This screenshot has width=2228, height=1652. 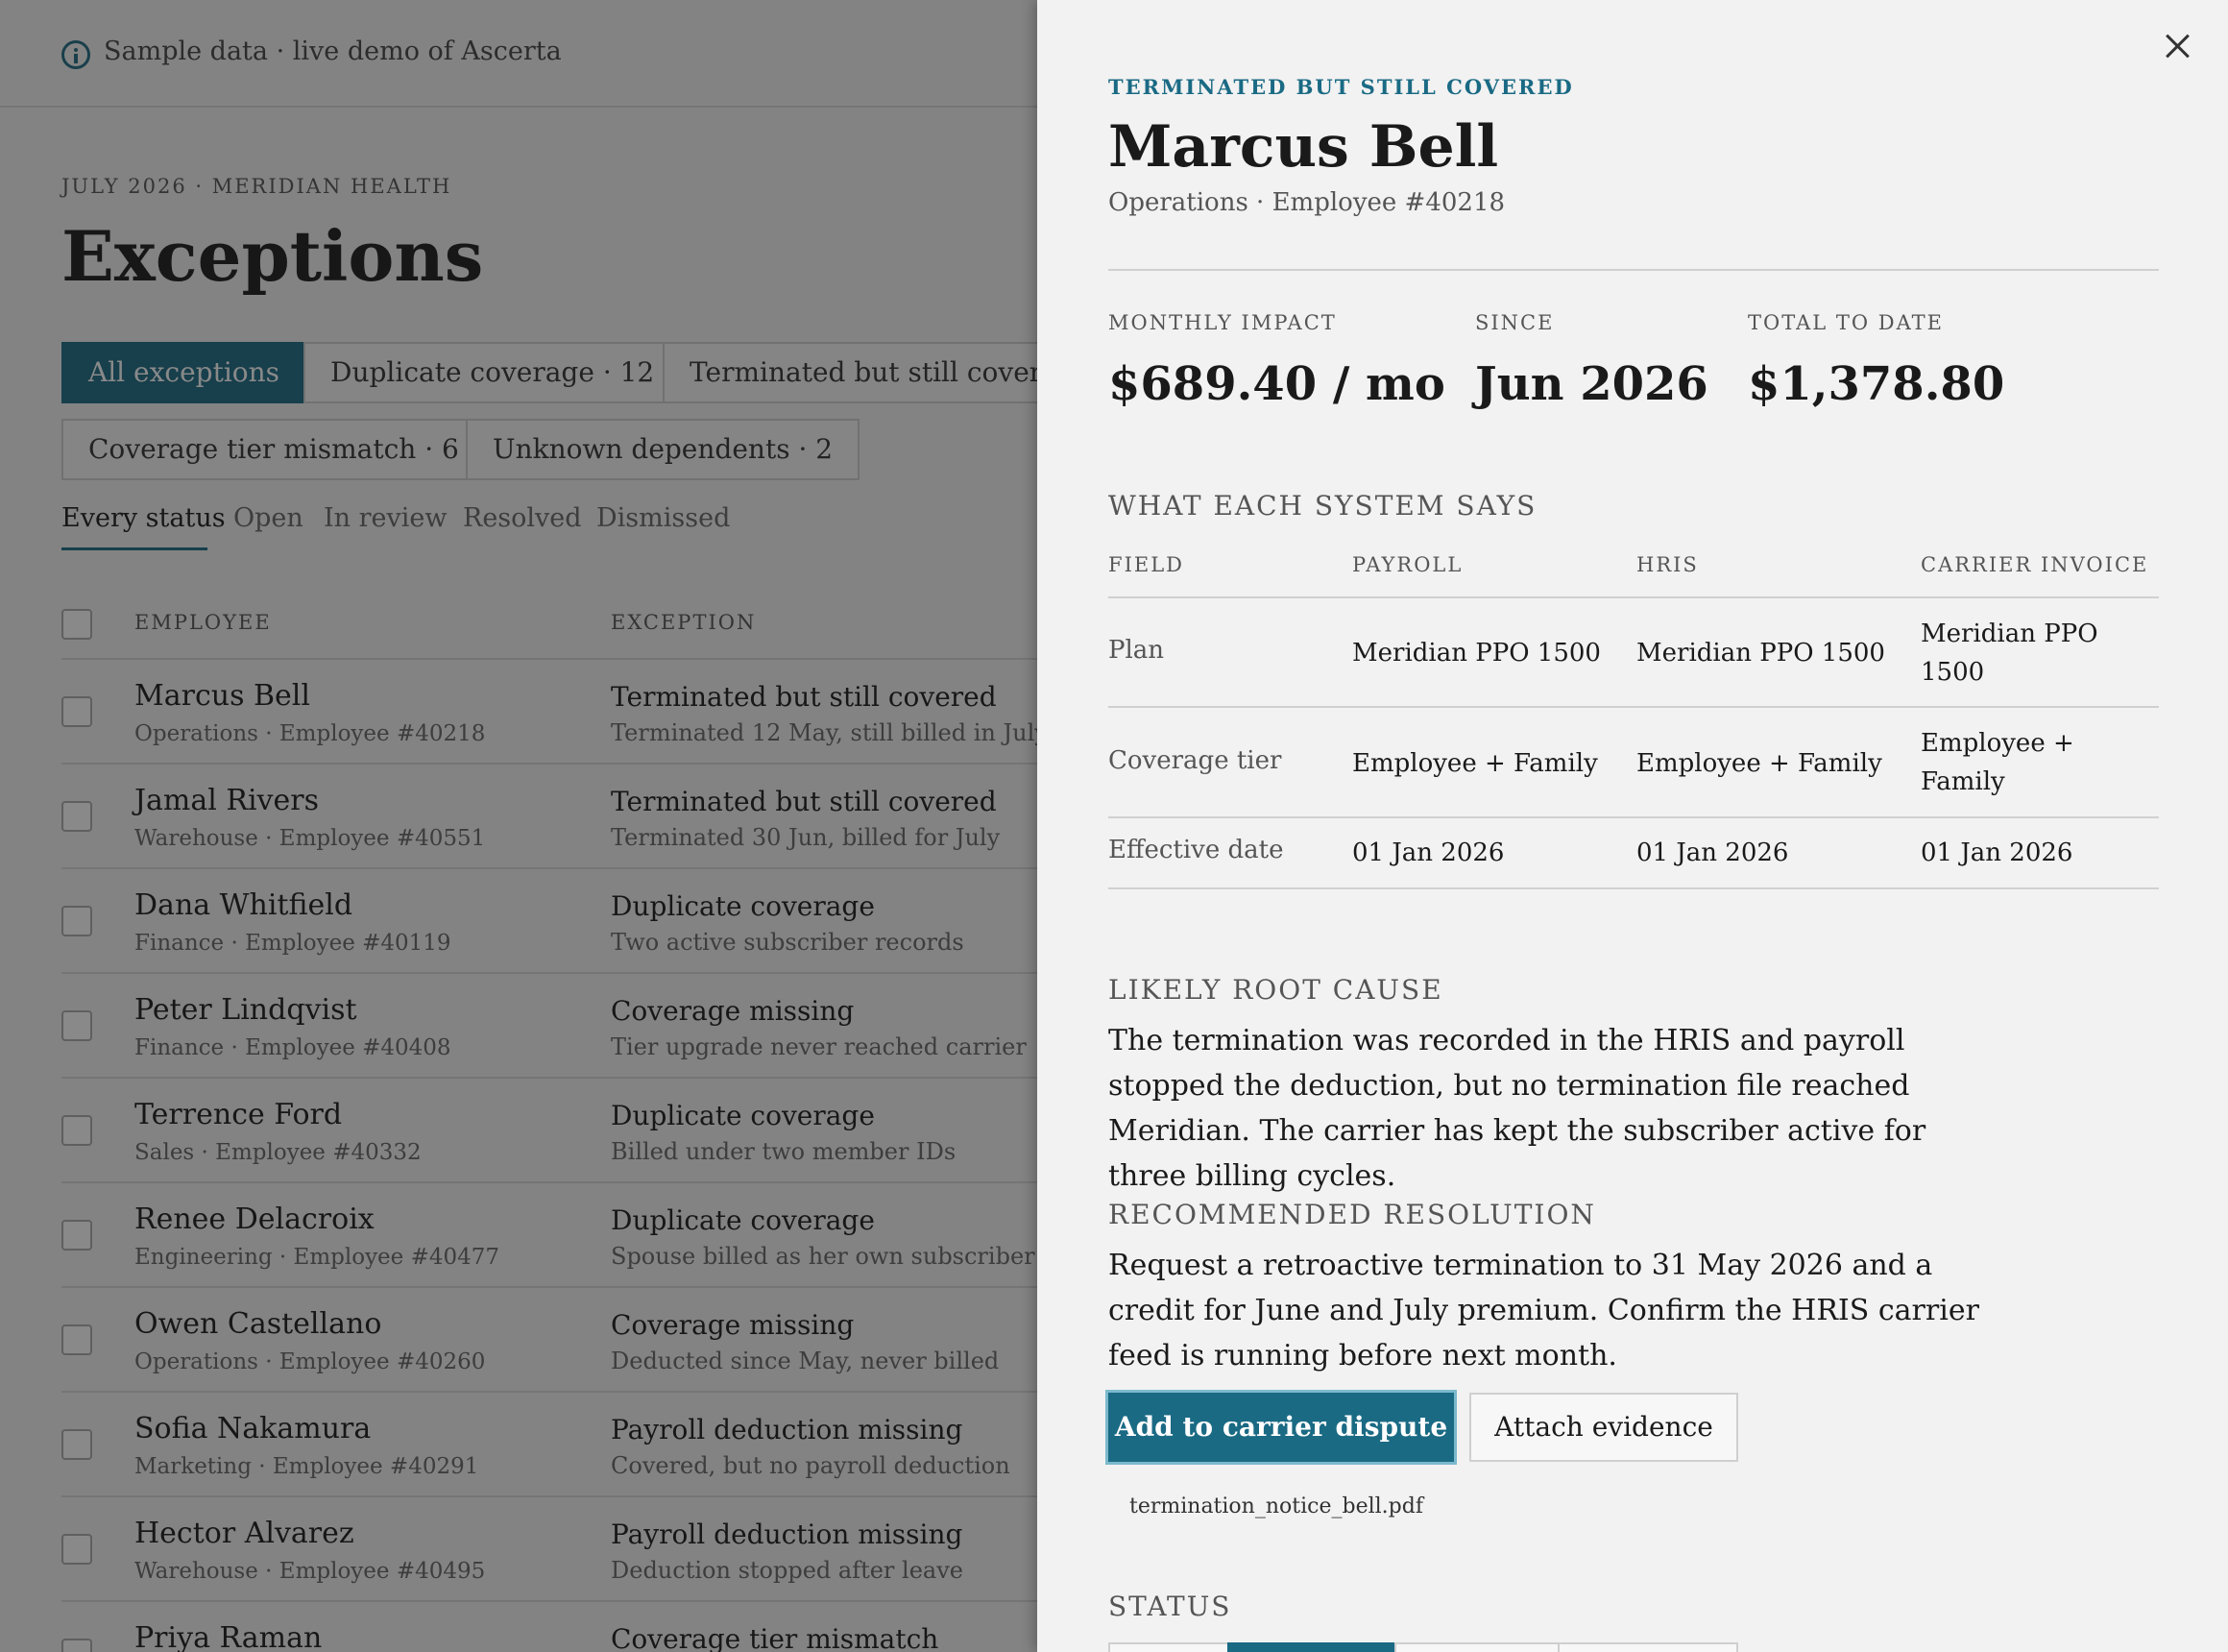 What do you see at coordinates (1307, 202) in the screenshot?
I see `employee-subtitle: Operations · Employee #40218` at bounding box center [1307, 202].